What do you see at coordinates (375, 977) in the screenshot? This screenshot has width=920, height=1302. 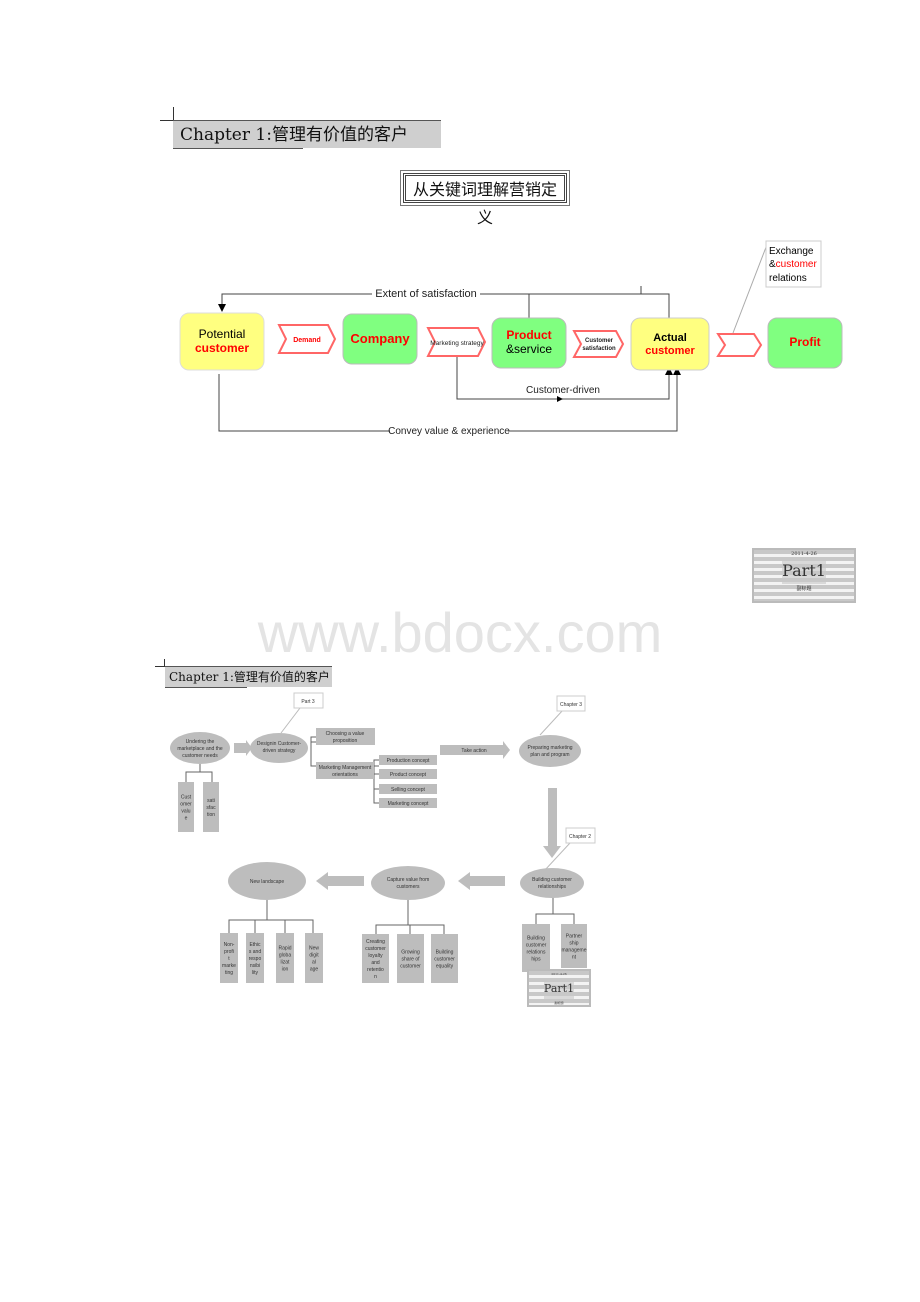 I see `box-text: n` at bounding box center [375, 977].